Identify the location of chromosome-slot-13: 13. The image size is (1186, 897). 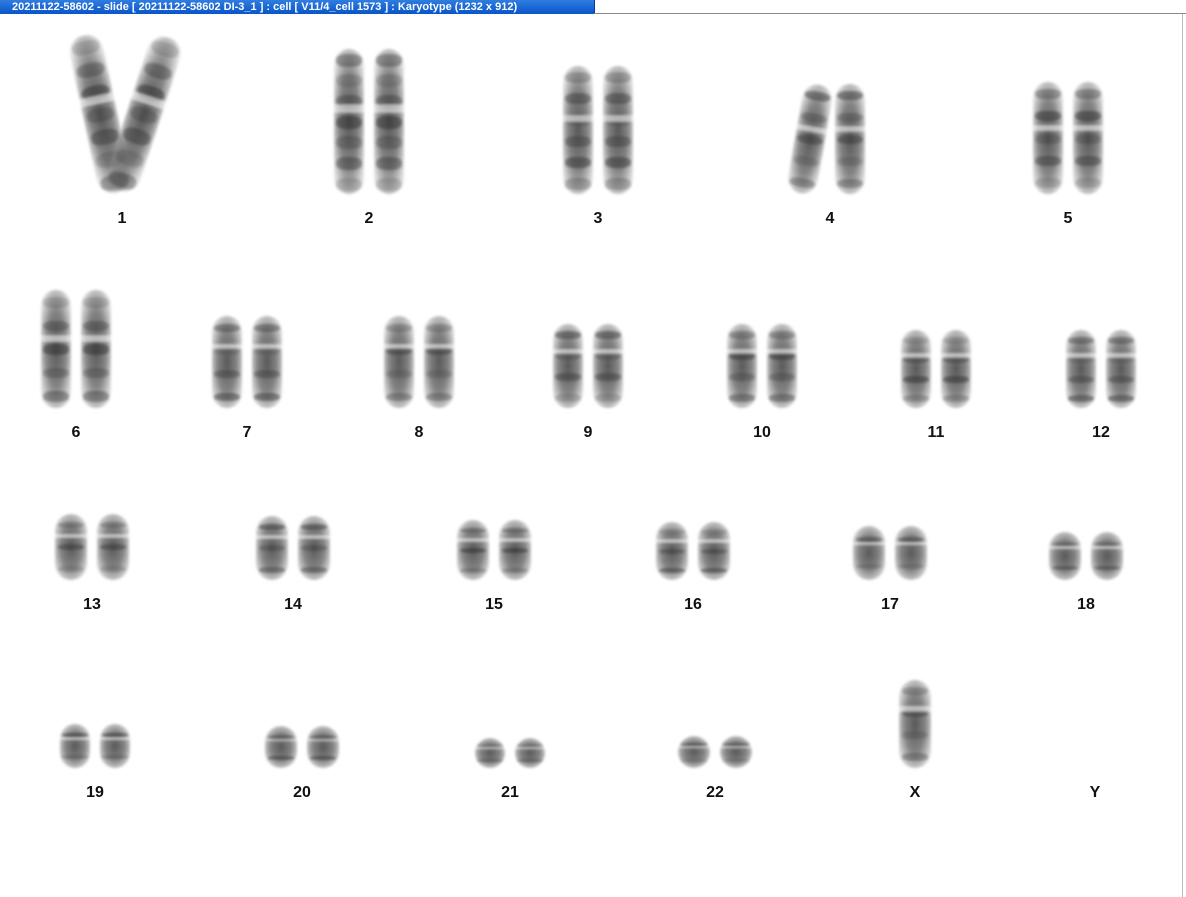
(92, 508).